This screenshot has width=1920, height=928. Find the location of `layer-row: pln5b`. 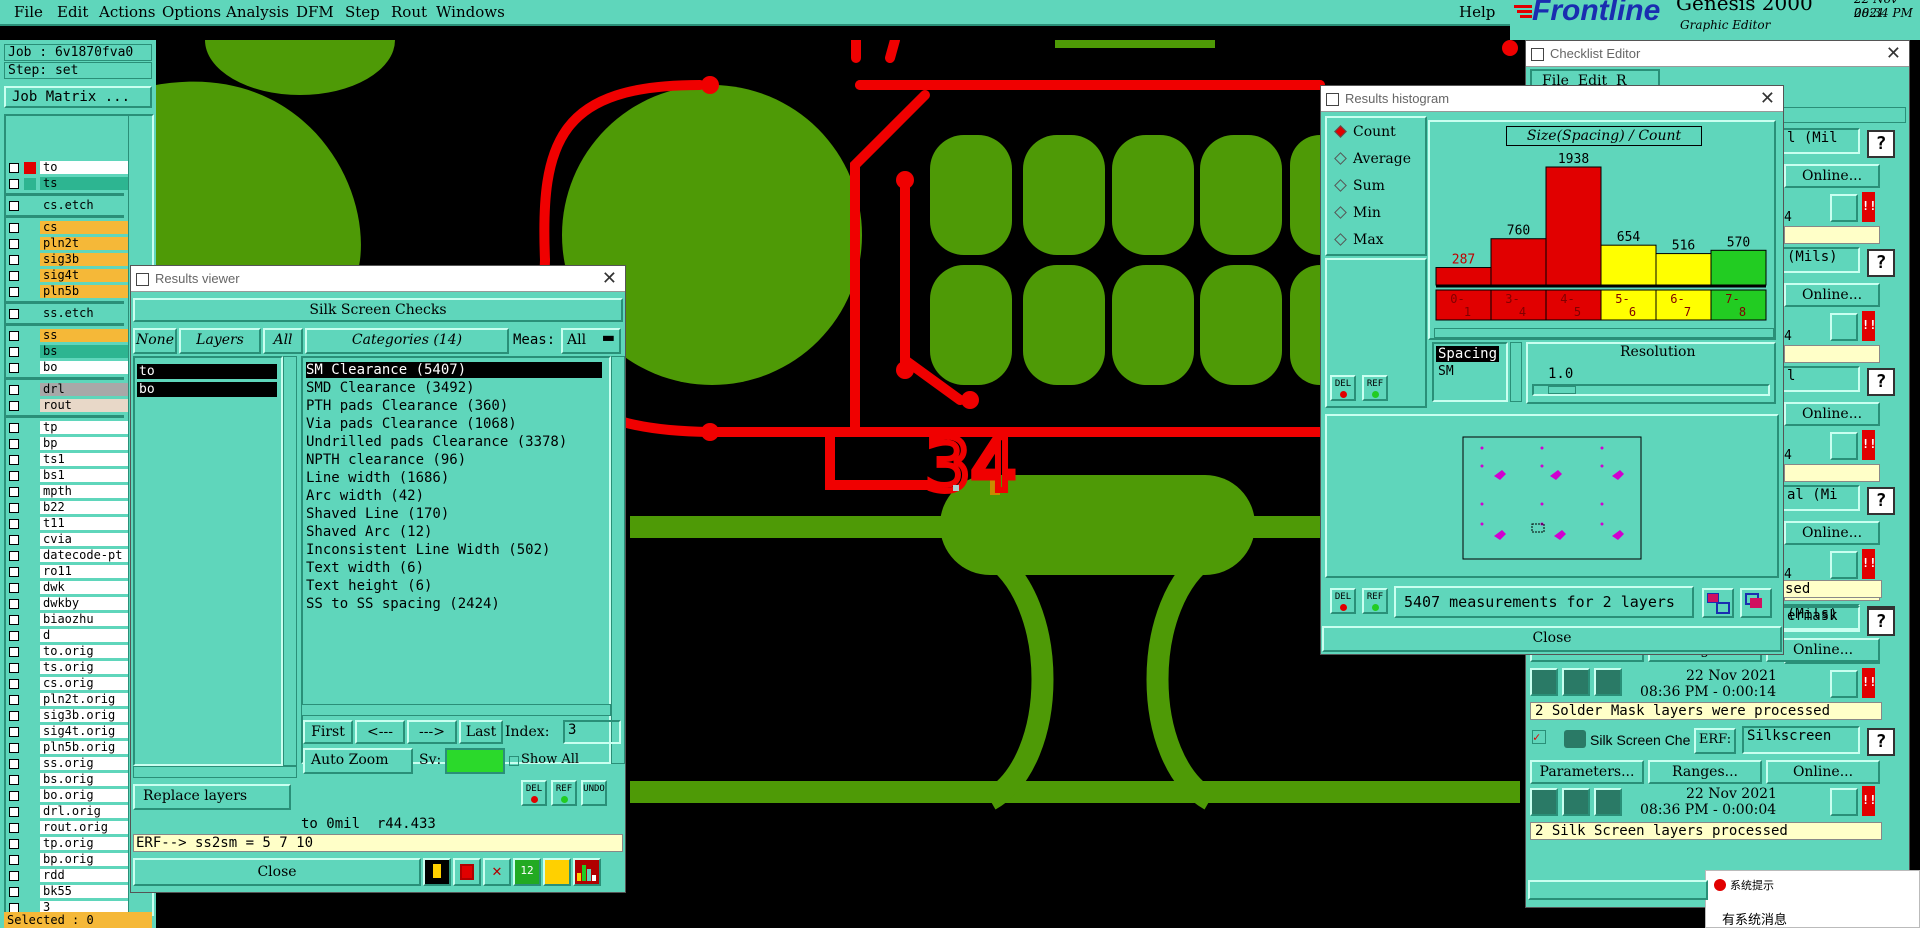

layer-row: pln5b is located at coordinates (67, 291).